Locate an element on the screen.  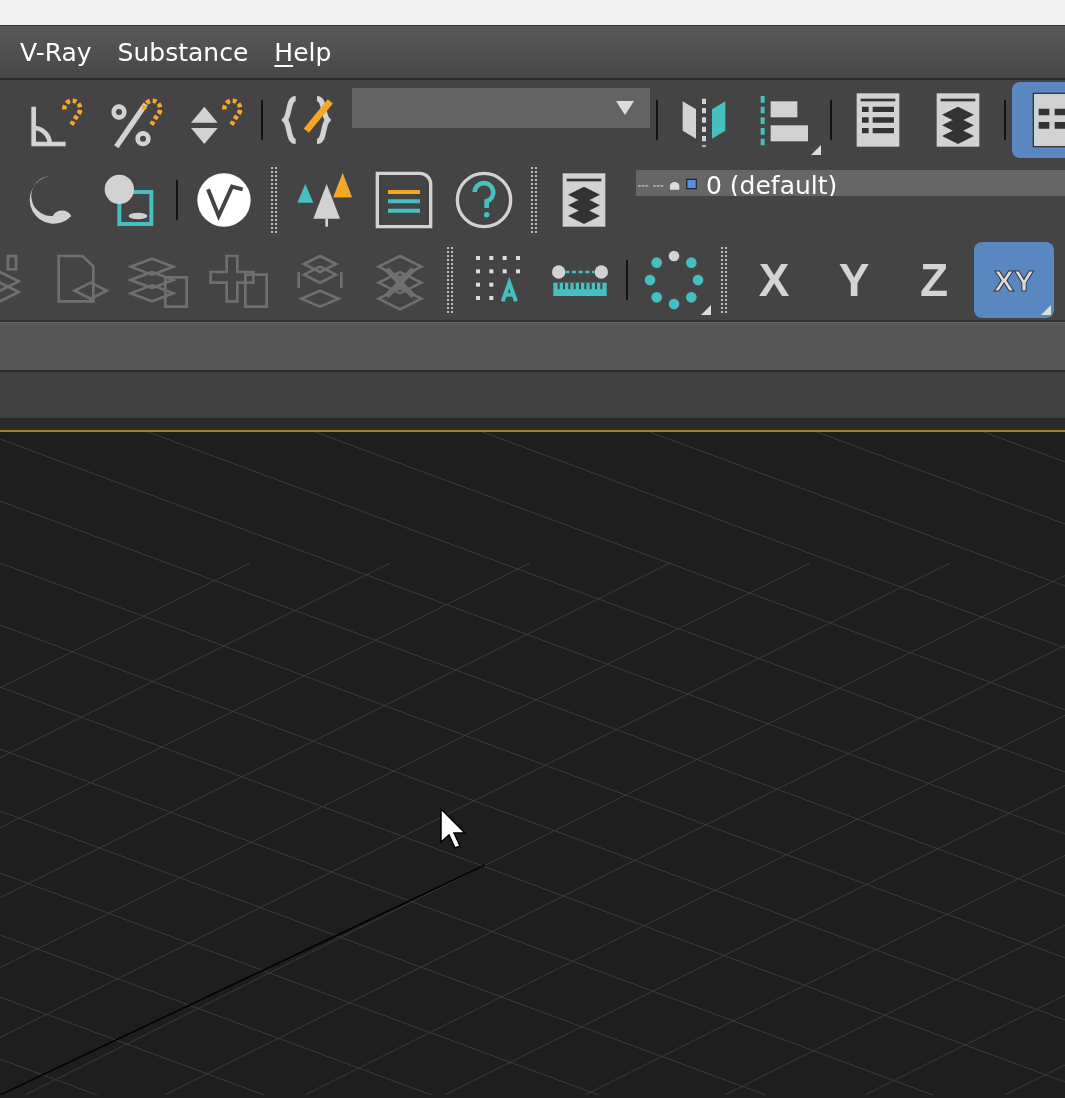
dot-ring-icon is located at coordinates (674, 280).